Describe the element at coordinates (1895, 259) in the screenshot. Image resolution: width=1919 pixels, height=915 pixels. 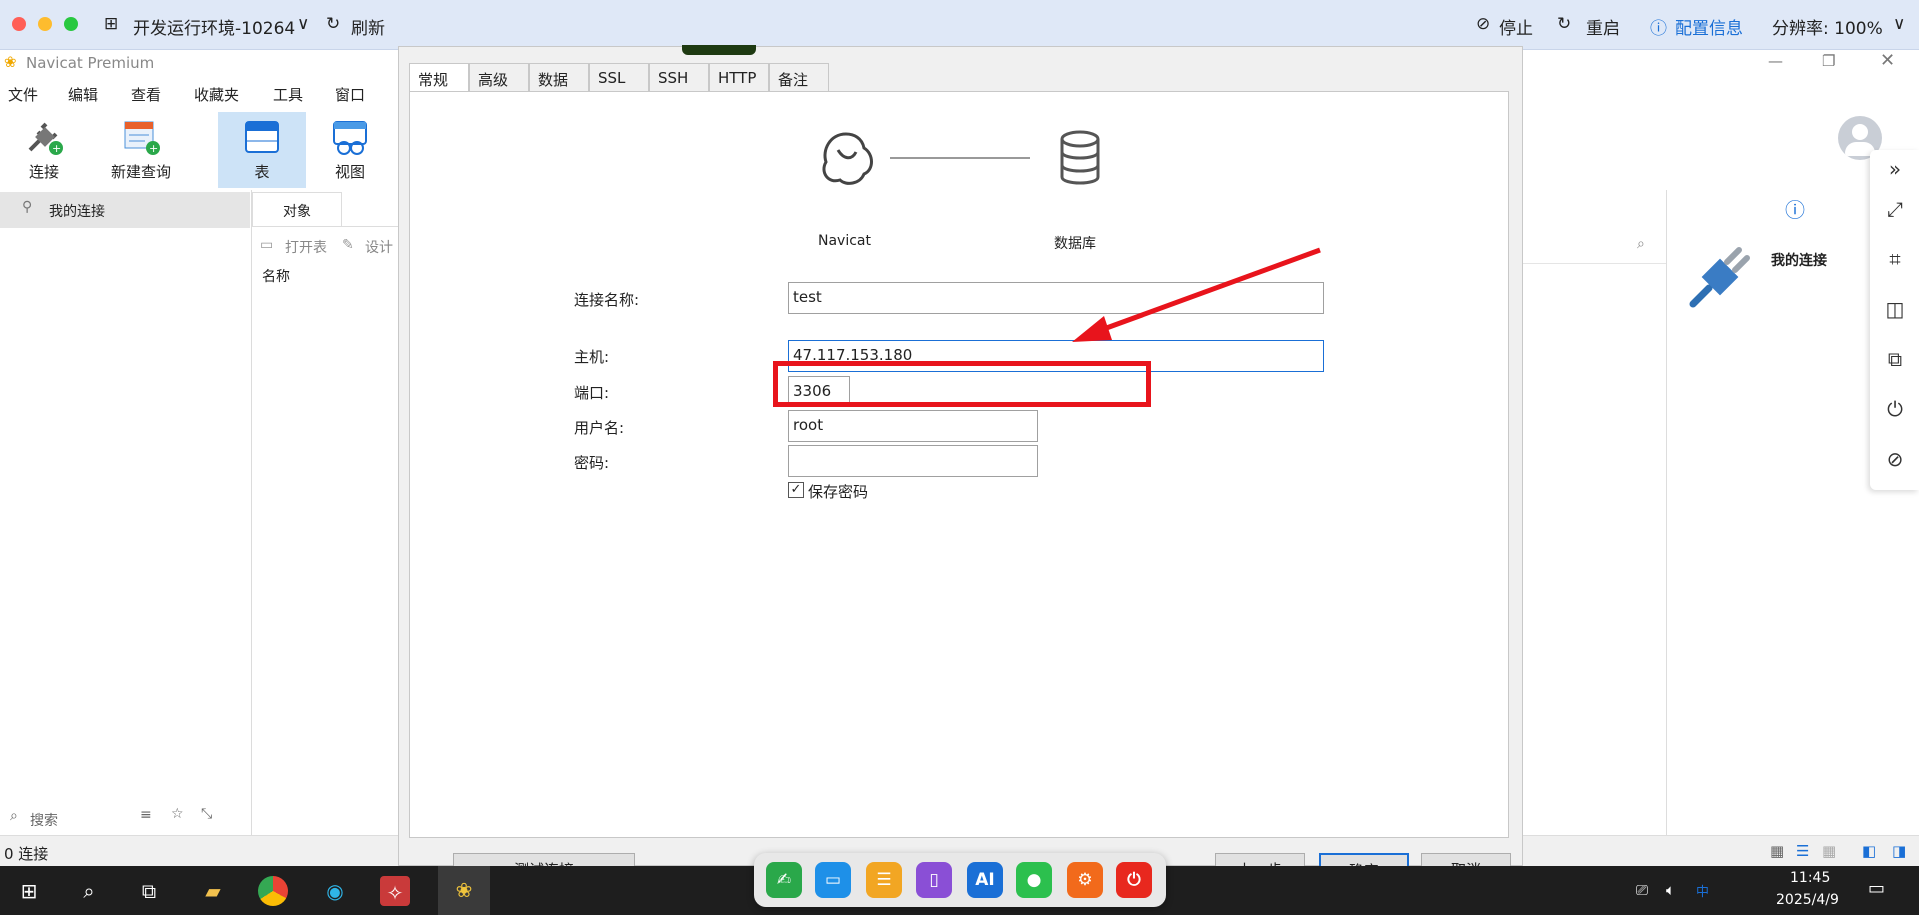
I see `scan-icon: ⌗` at that location.